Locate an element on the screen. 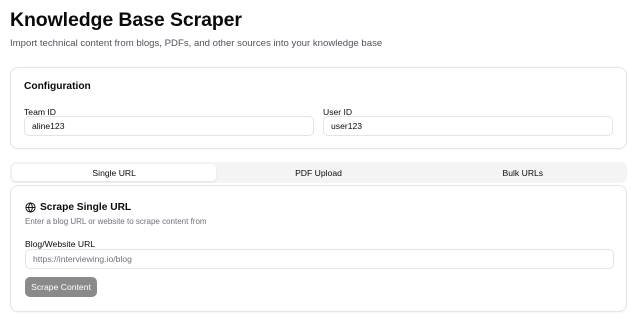 This screenshot has height=329, width=640. team-id-input is located at coordinates (169, 126).